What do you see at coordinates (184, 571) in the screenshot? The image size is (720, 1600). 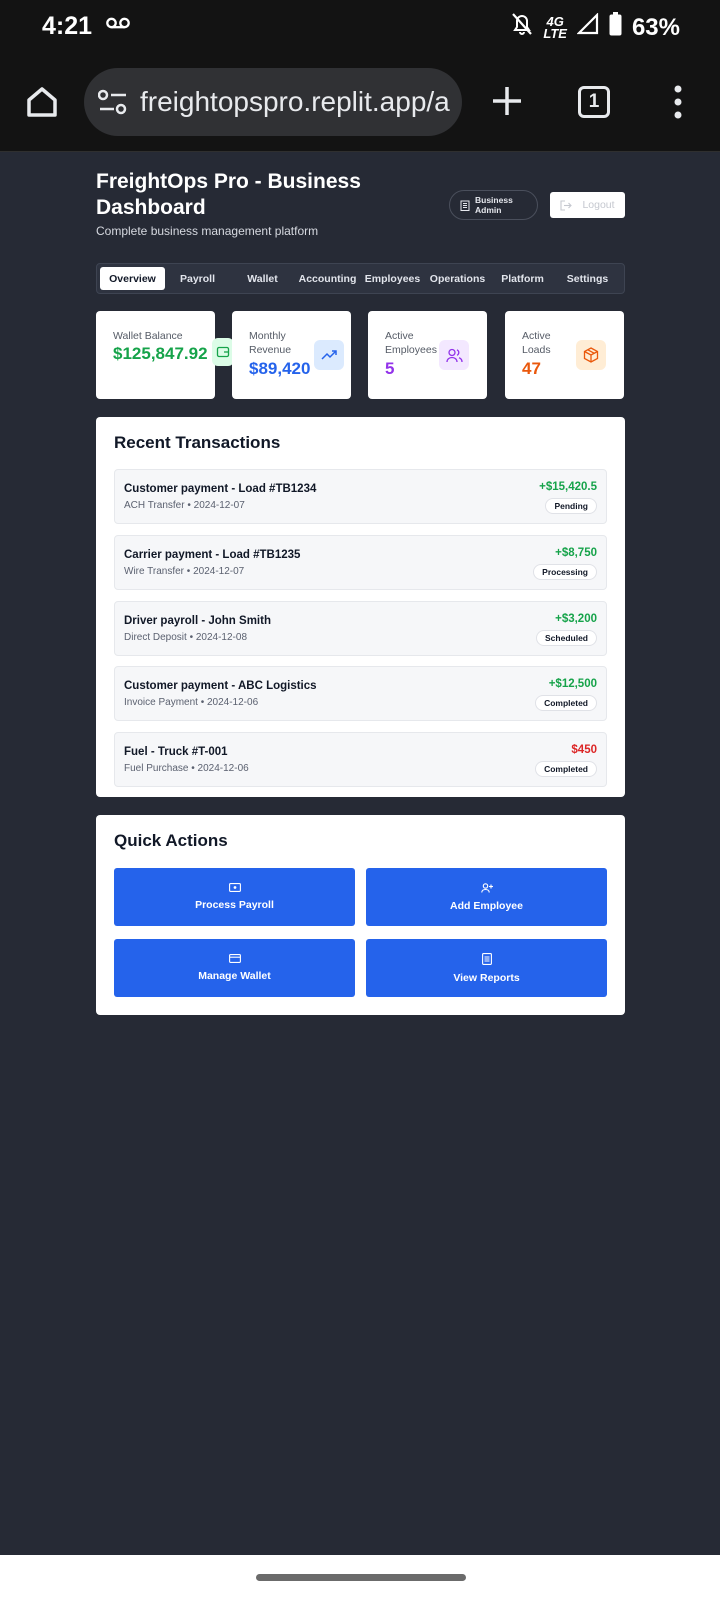 I see `transaction-meta: Wire Transfer • 2024-12-07` at bounding box center [184, 571].